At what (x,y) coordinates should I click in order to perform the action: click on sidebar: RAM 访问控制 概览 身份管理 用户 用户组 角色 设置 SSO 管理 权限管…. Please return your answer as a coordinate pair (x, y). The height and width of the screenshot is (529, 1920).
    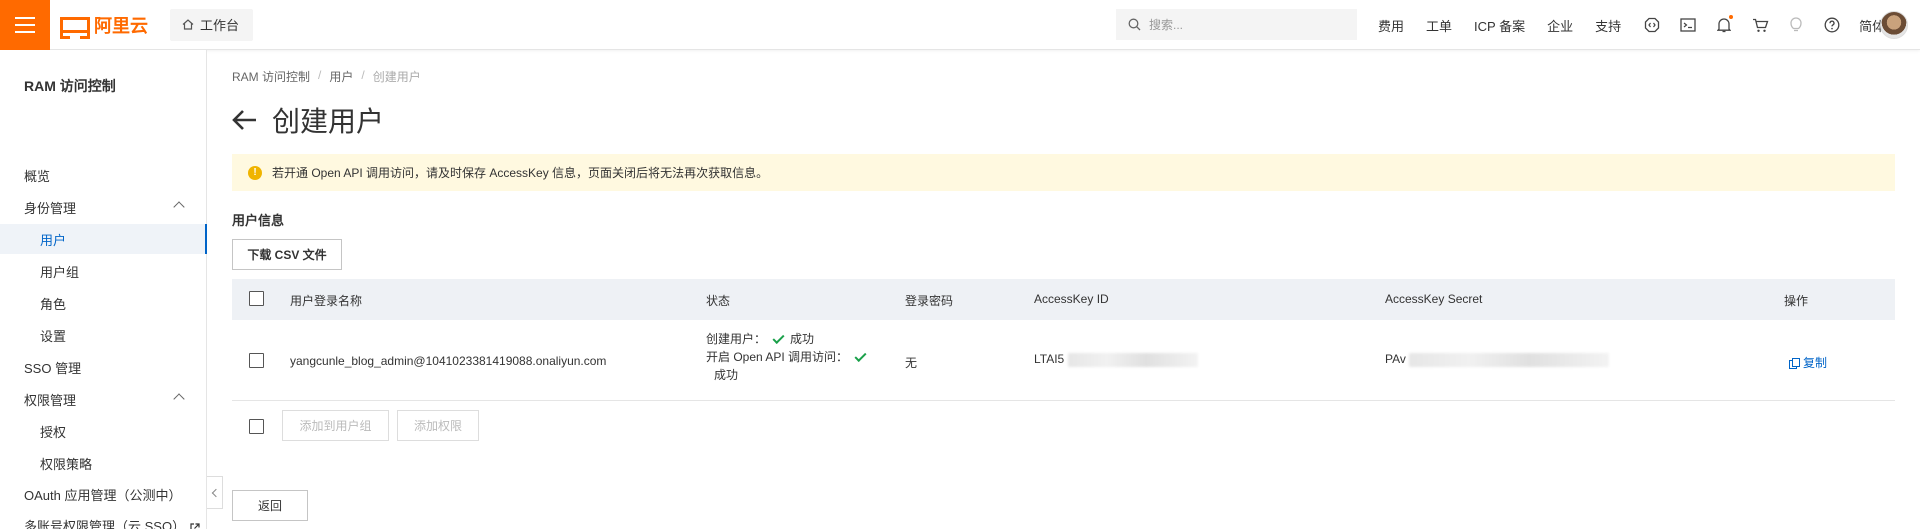
    Looking at the image, I should click on (103, 289).